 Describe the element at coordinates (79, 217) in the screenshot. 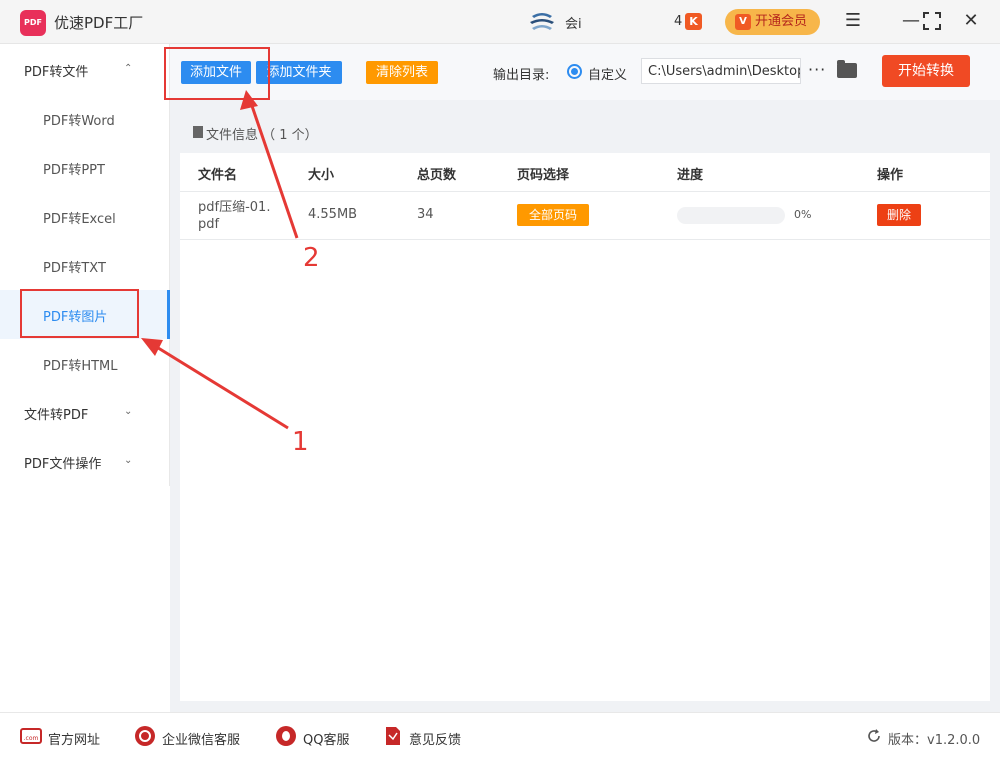

I see `sidebar-item-pdf-to-excel: PDF转Excel` at that location.